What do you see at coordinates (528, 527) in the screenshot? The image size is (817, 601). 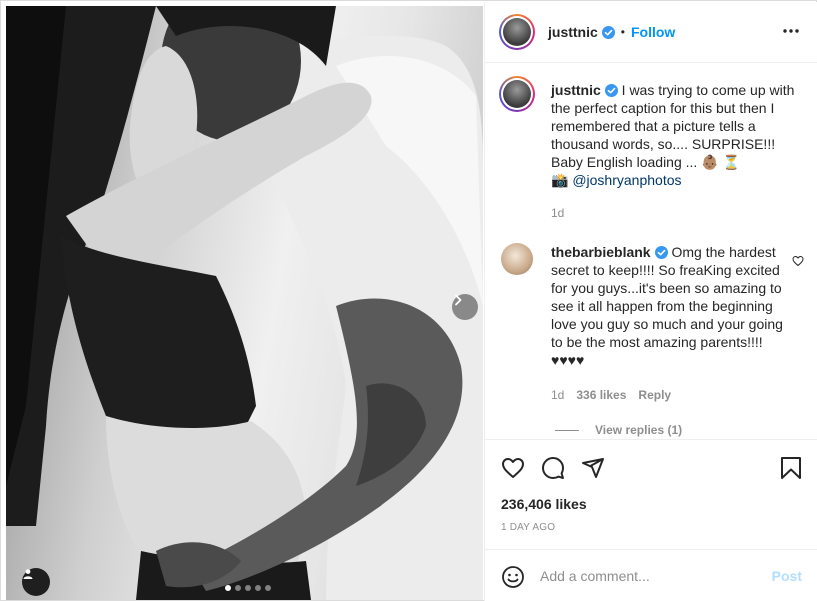 I see `post-date: 1 DAY AGO` at bounding box center [528, 527].